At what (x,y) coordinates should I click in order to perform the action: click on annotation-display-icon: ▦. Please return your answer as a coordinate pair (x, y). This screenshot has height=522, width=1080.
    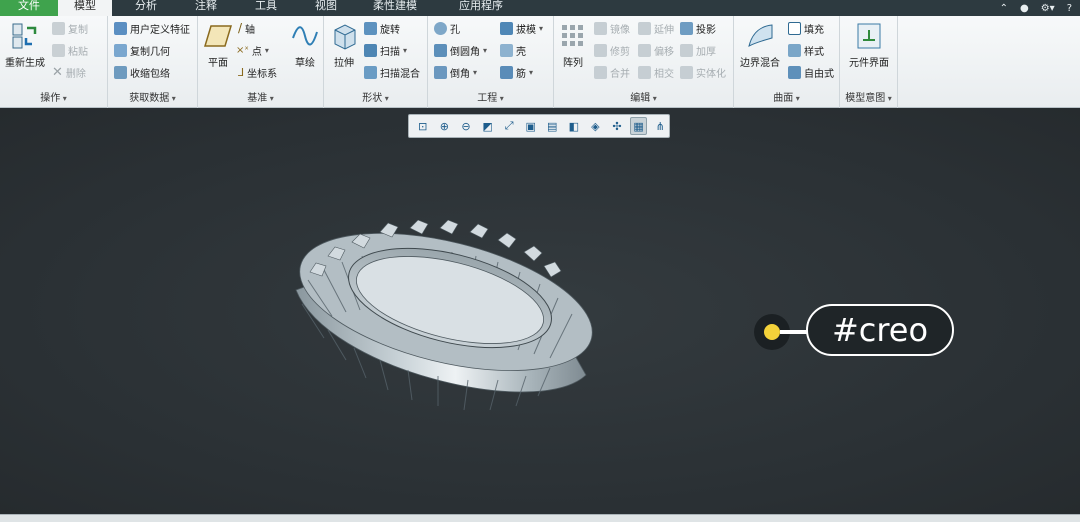
    Looking at the image, I should click on (638, 126).